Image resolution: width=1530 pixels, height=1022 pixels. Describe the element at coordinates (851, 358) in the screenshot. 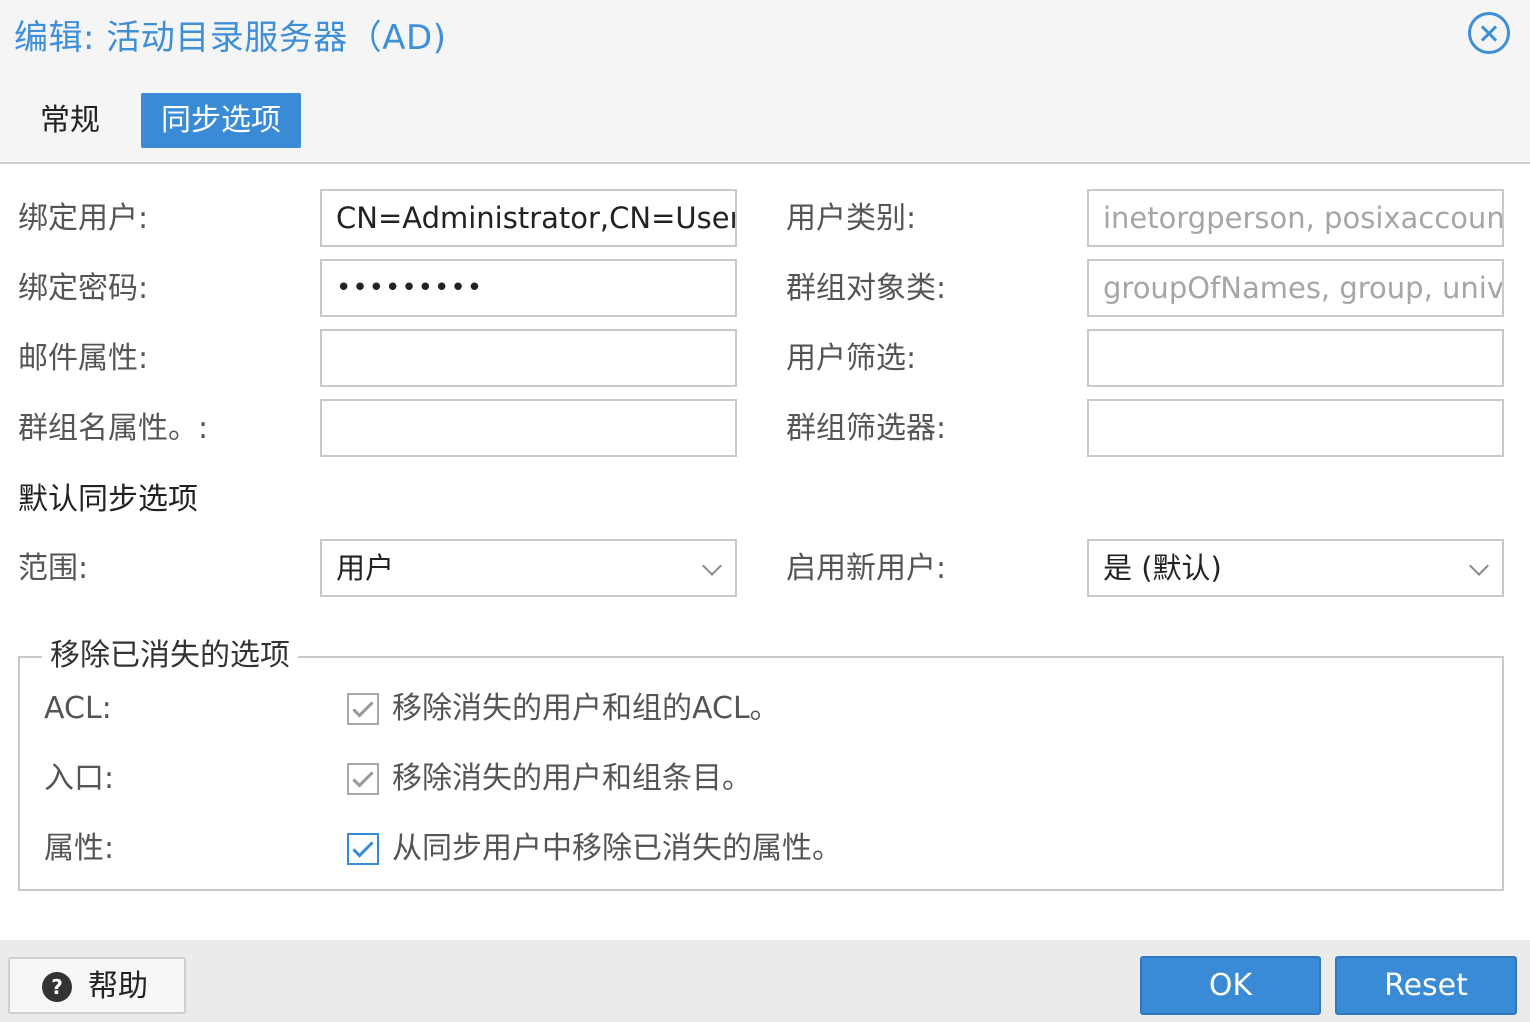

I see `user-filter-label: 用户筛选:` at that location.